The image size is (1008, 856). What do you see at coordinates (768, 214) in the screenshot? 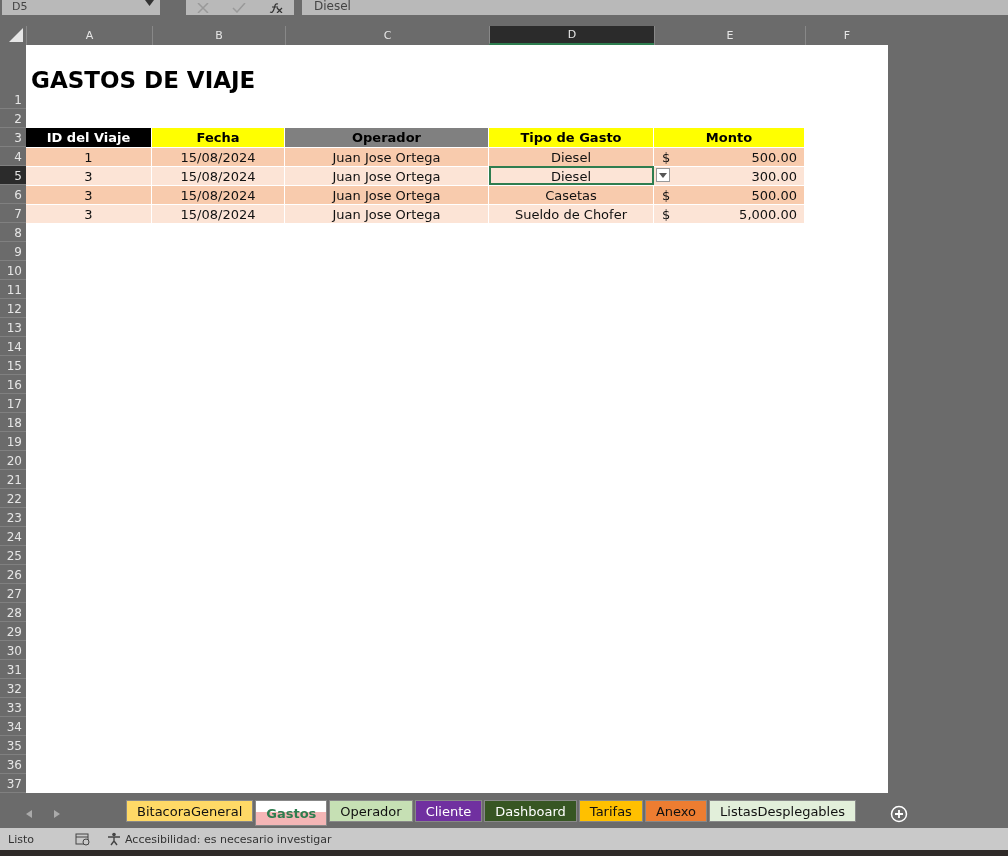
I see `amount: 5,000.00` at bounding box center [768, 214].